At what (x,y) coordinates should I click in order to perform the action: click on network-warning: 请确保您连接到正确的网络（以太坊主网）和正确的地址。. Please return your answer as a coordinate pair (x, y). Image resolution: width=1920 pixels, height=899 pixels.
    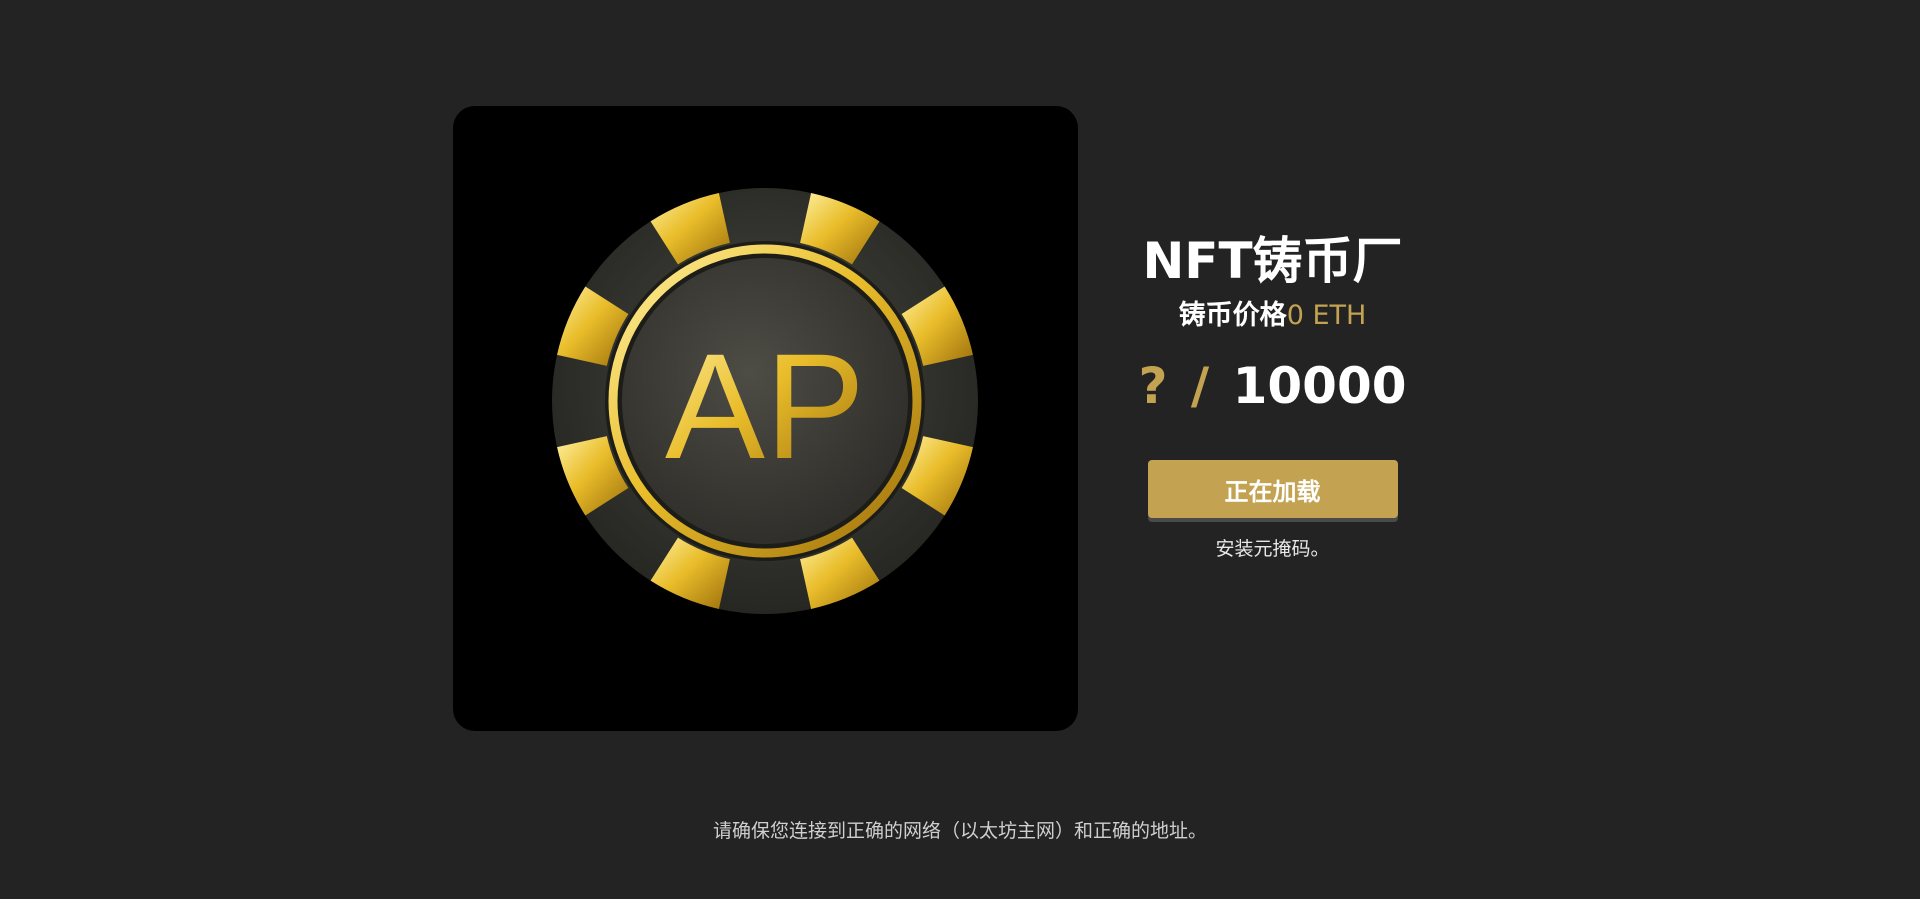
    Looking at the image, I should click on (959, 831).